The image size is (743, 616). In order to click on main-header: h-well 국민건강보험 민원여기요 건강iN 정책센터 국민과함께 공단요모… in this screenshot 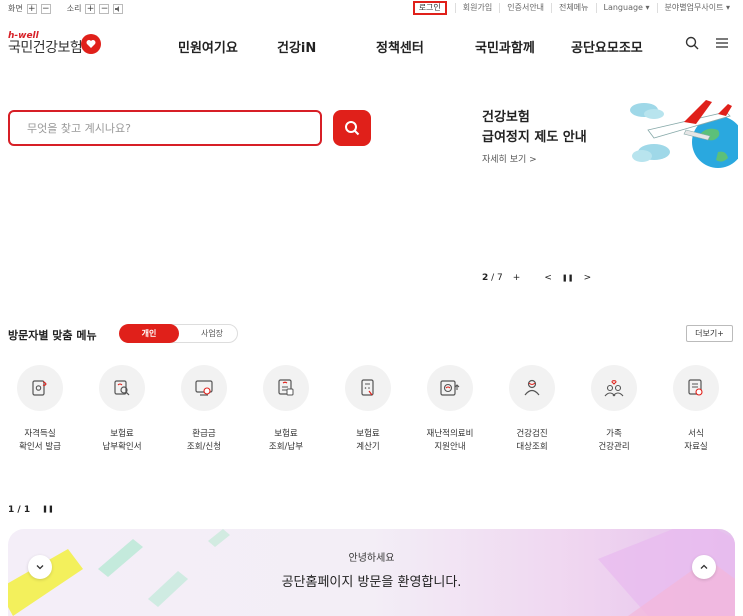, I will do `click(371, 47)`.